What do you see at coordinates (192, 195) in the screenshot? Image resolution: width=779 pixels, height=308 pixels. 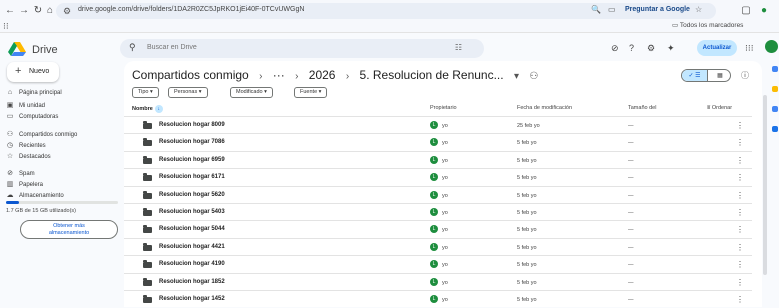 I see `file-name: Resolucion hogar 5620` at bounding box center [192, 195].